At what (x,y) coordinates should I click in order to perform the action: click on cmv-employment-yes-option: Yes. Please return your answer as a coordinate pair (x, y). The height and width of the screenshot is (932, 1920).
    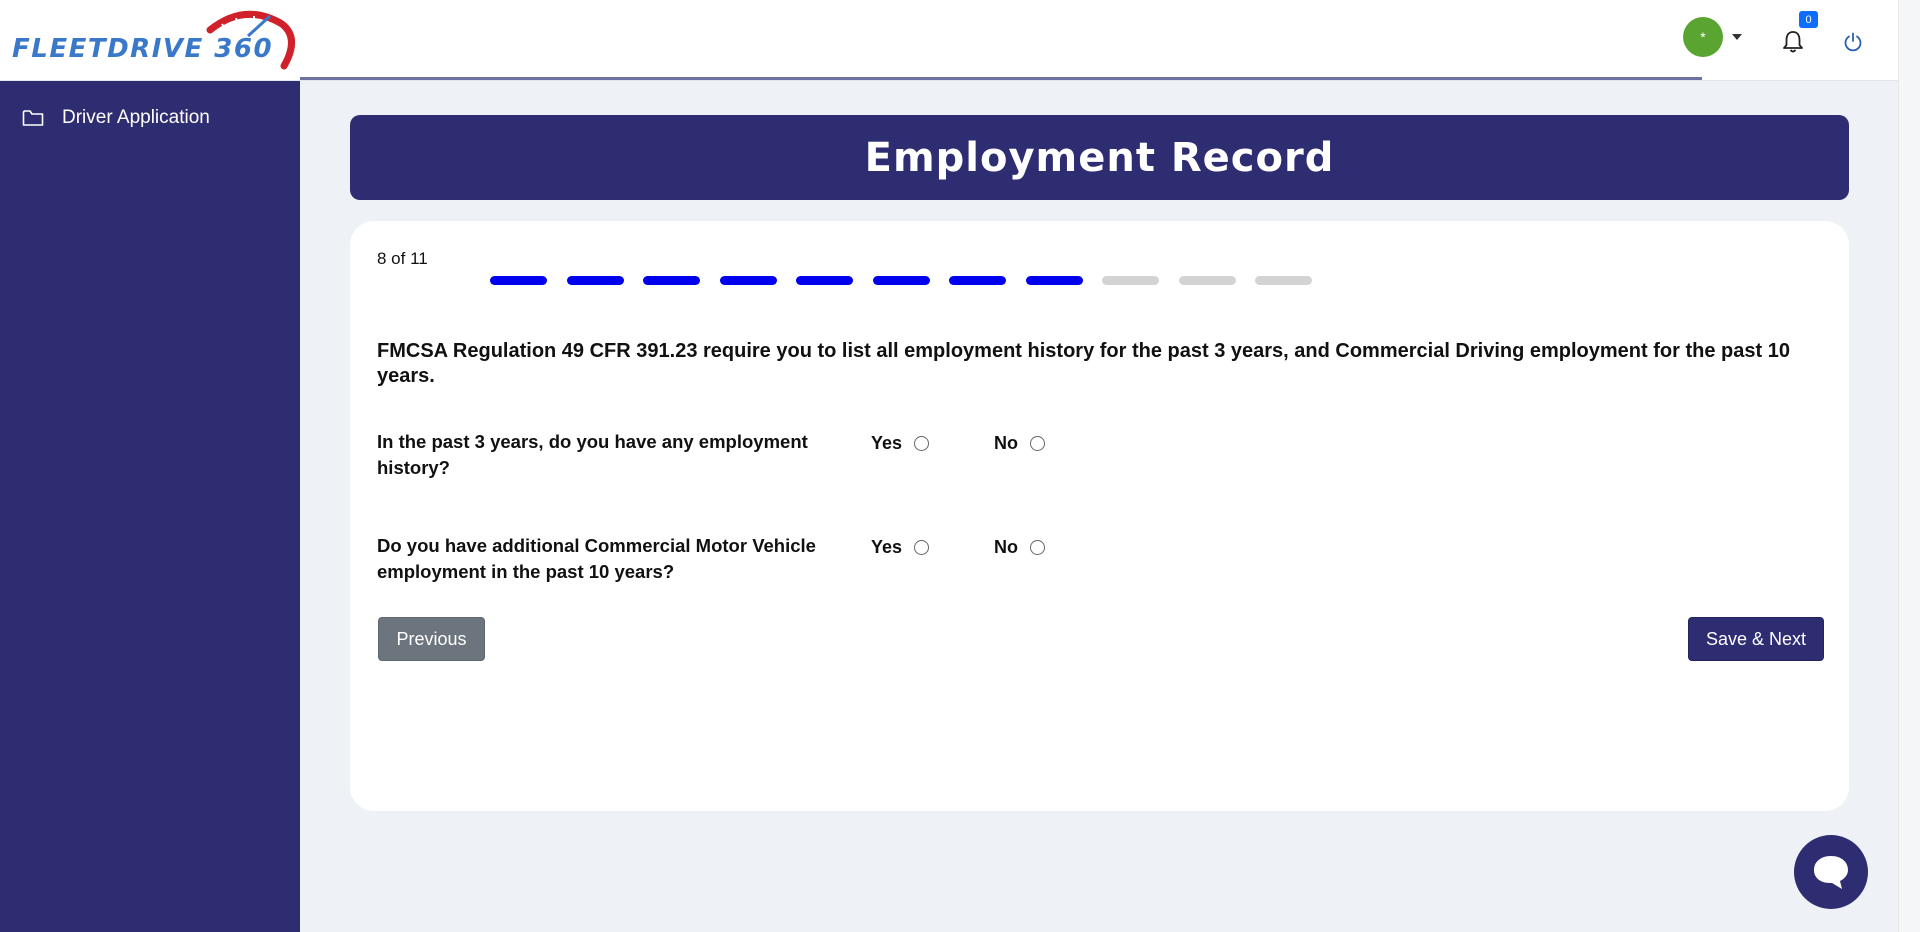
    Looking at the image, I should click on (900, 547).